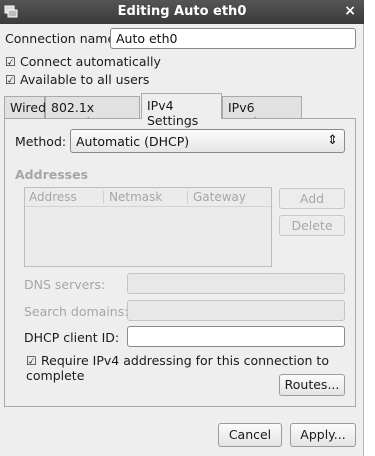  What do you see at coordinates (236, 310) in the screenshot?
I see `search-domains-field` at bounding box center [236, 310].